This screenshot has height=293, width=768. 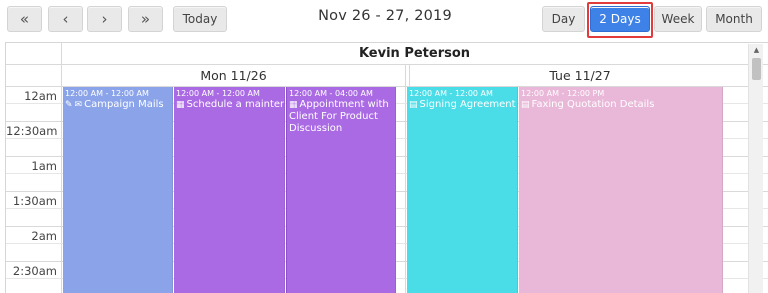 I want to click on time-label: 2:30am, so click(x=34, y=271).